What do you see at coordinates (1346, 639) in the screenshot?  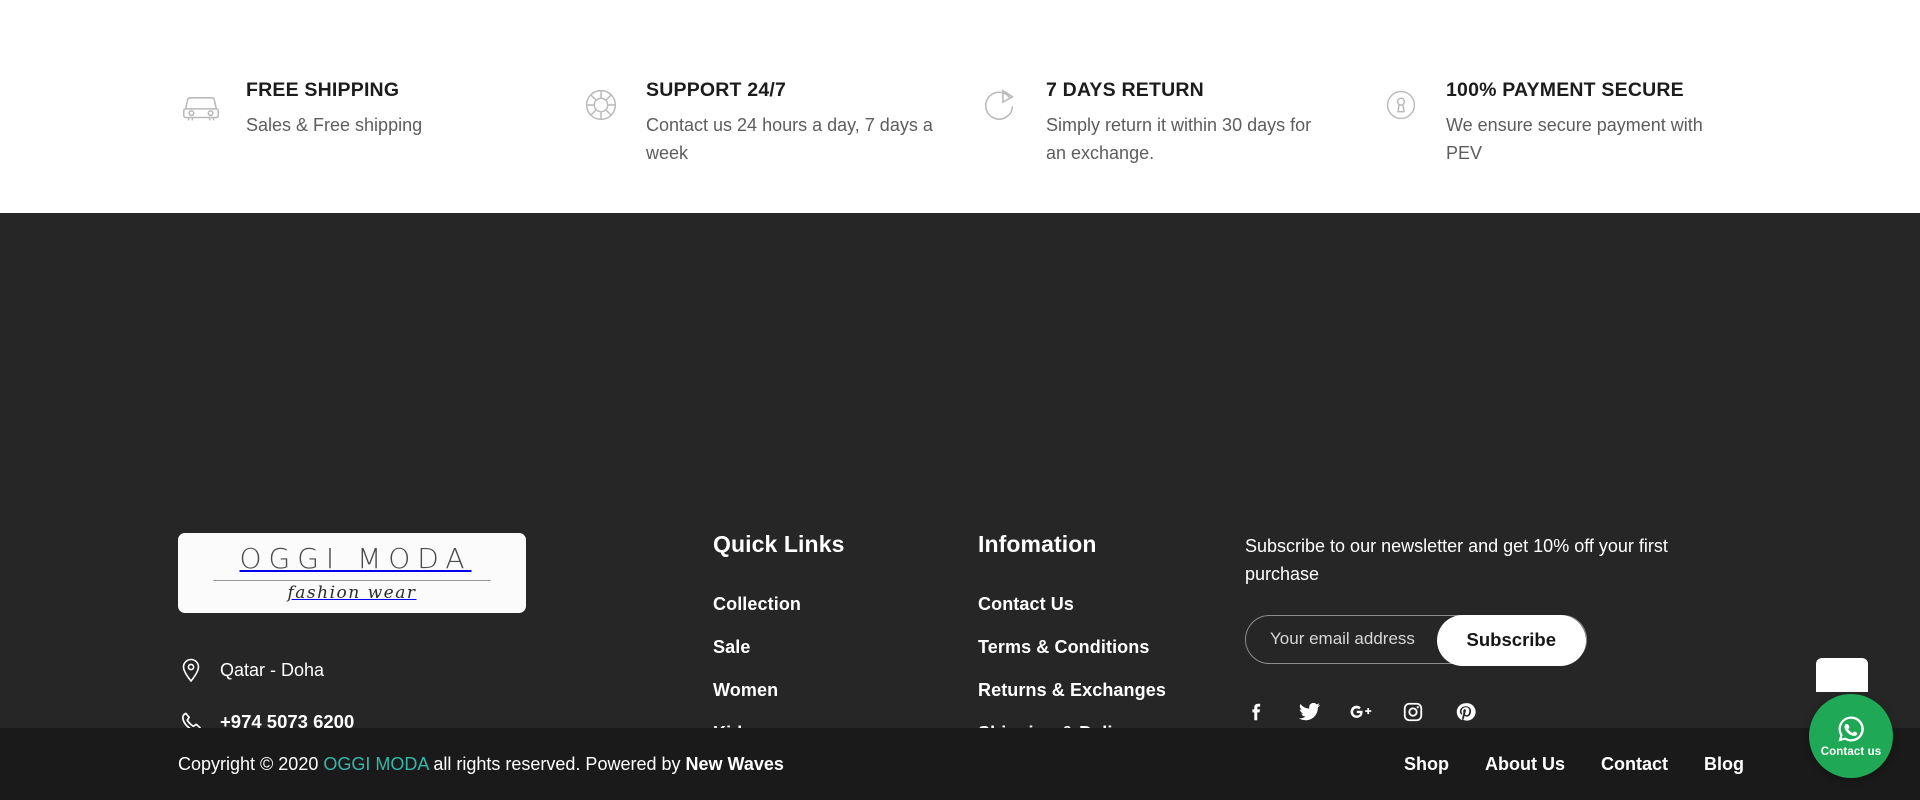 I see `newsletter-email-input` at bounding box center [1346, 639].